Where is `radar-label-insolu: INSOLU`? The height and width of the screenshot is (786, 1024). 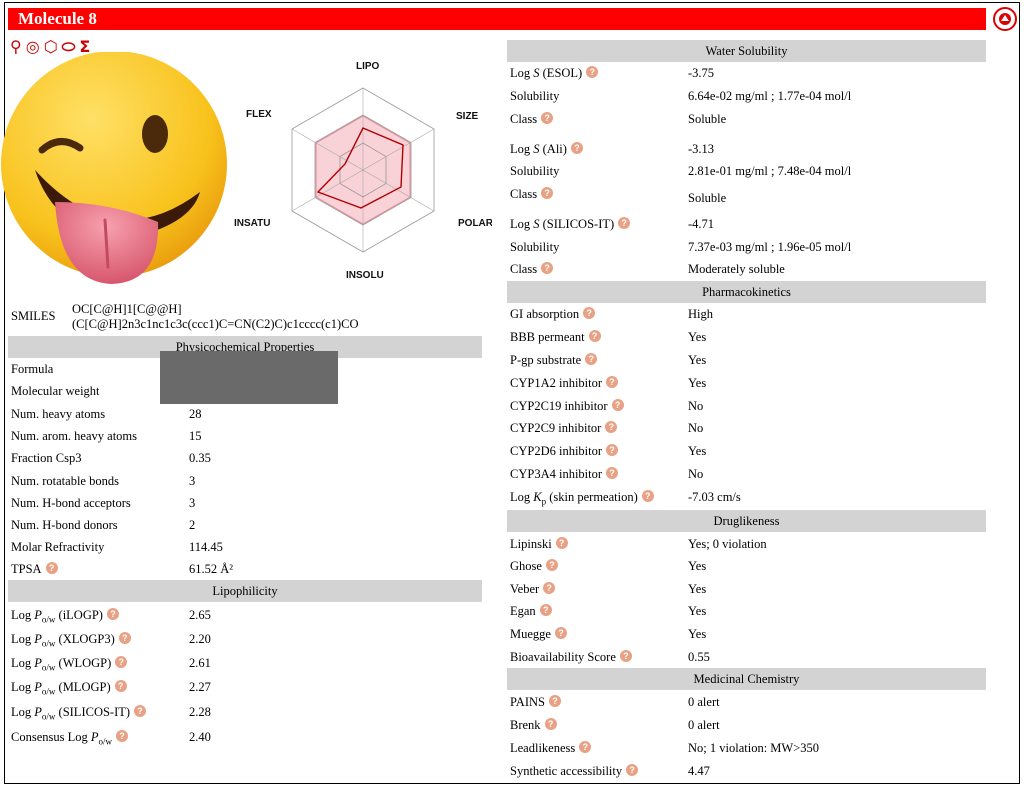
radar-label-insolu: INSOLU is located at coordinates (365, 275).